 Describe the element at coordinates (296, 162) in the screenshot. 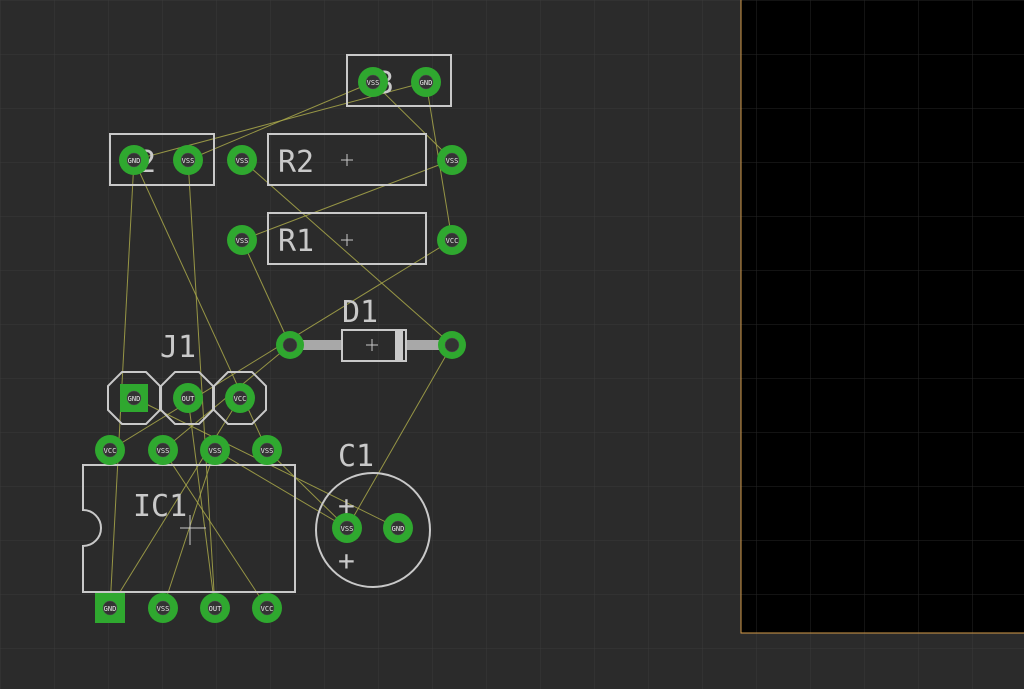

I see `r2-reference: R2` at that location.